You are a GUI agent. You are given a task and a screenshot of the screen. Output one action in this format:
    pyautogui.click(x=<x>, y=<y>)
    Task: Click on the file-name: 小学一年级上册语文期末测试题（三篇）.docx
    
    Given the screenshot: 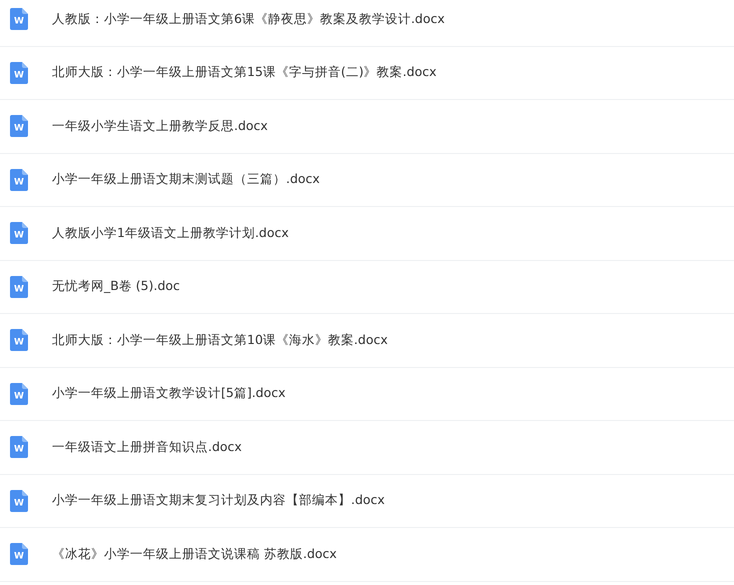 What is the action you would take?
    pyautogui.click(x=186, y=179)
    